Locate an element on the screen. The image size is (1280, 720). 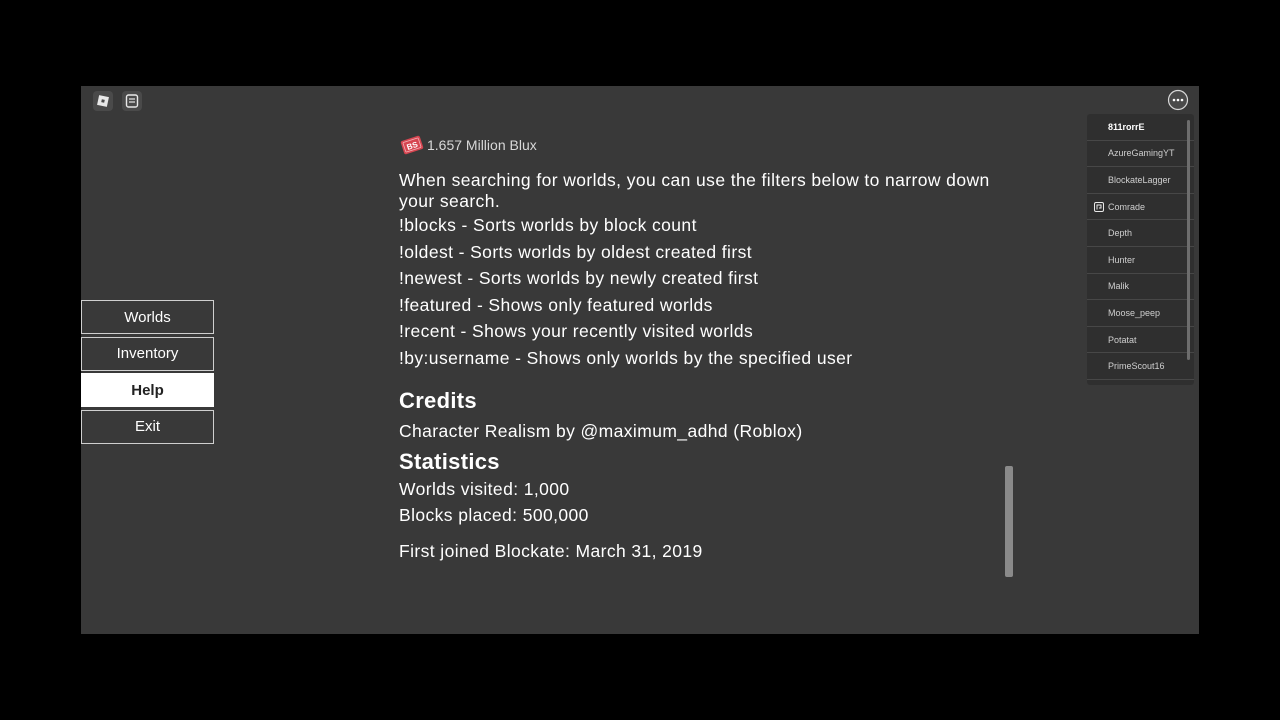
filter-item: !featured - Shows only featured worlds is located at coordinates (556, 304).